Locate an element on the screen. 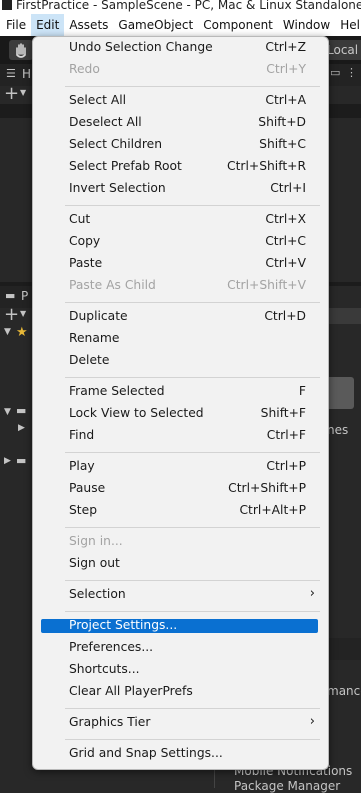 This screenshot has height=793, width=361. menu-item-graphics-tier: Graphics Tier › is located at coordinates (180, 723).